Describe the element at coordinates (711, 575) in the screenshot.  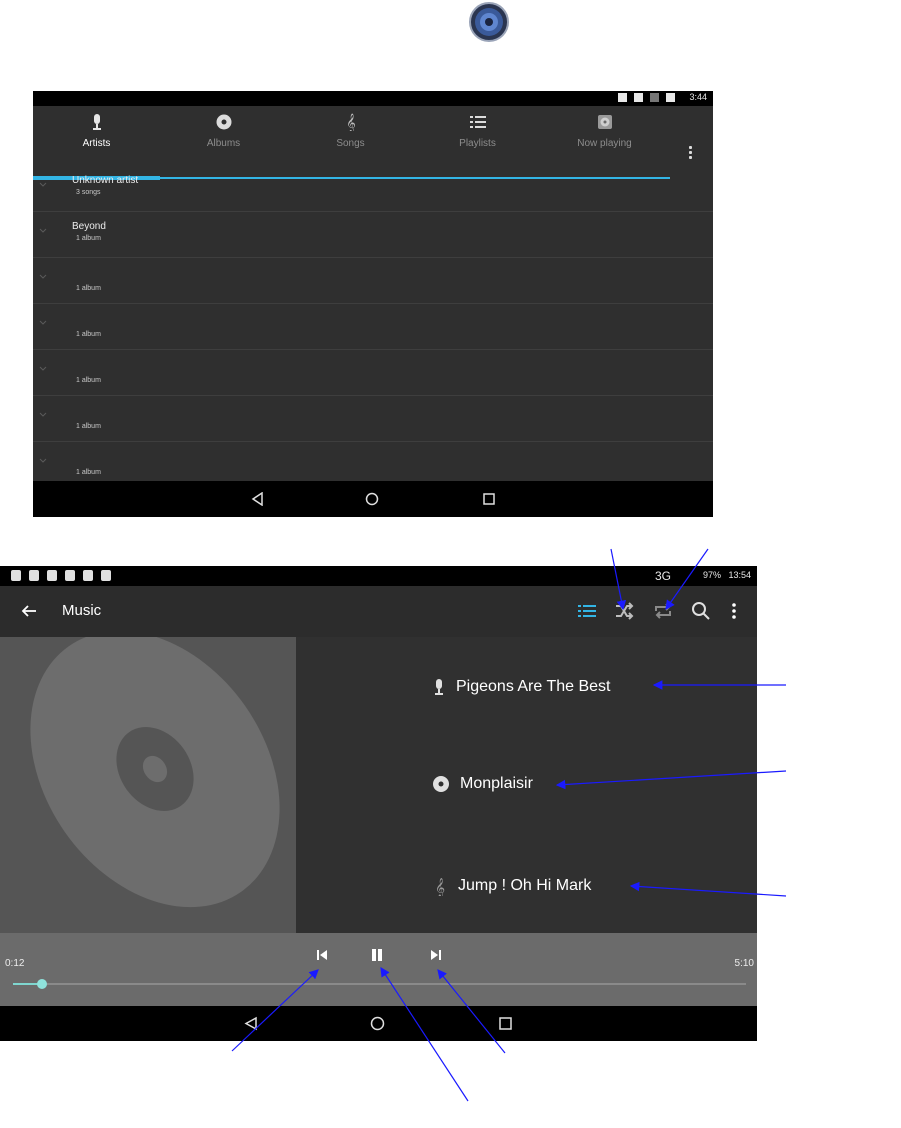
I see `battery-level: 97%` at that location.